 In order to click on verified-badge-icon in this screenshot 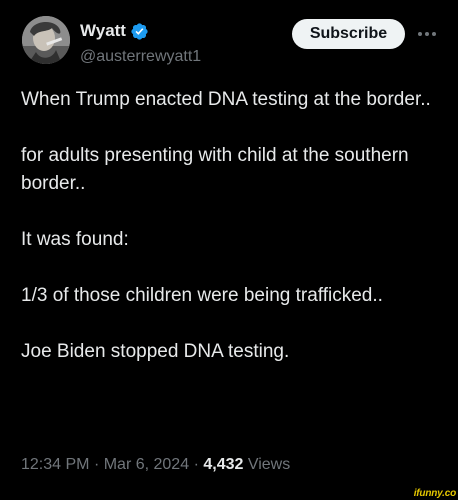, I will do `click(139, 31)`.